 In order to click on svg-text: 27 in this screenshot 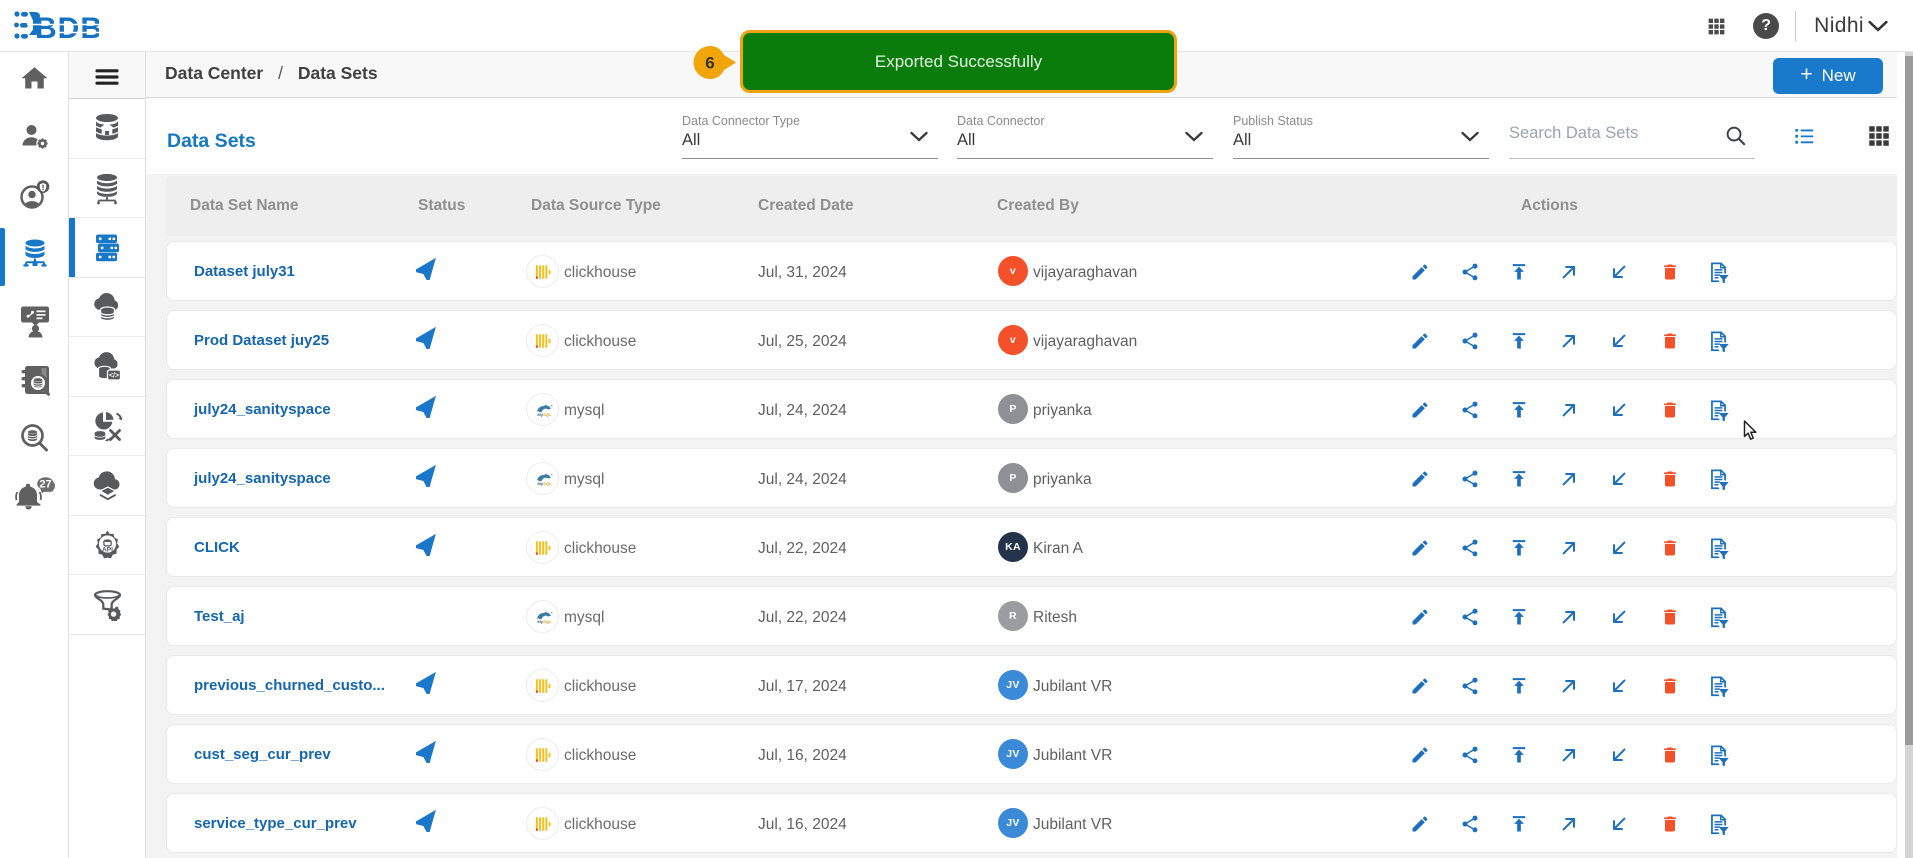, I will do `click(45, 485)`.